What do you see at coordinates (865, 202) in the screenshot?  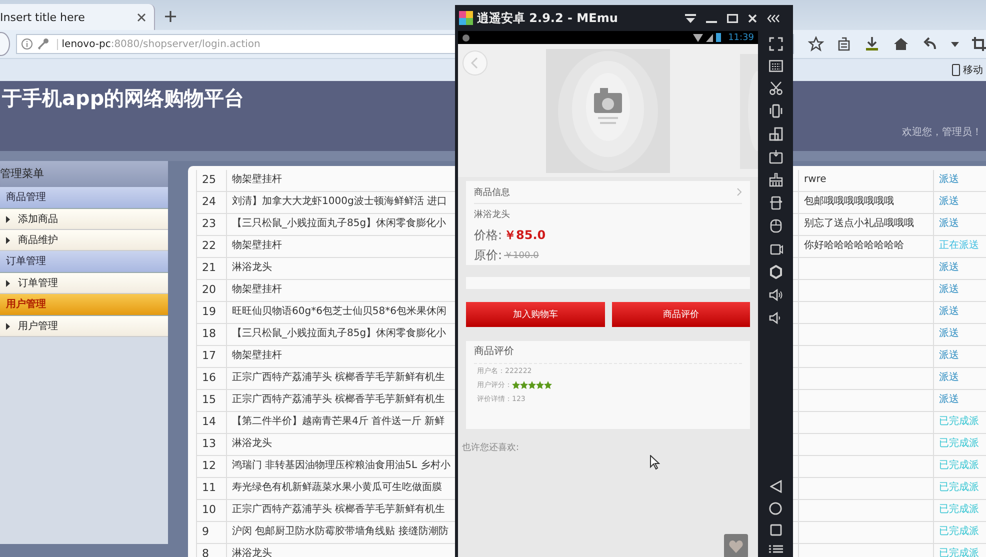 I see `table-cell: 包邮哦哦哦哦哦哦哦` at bounding box center [865, 202].